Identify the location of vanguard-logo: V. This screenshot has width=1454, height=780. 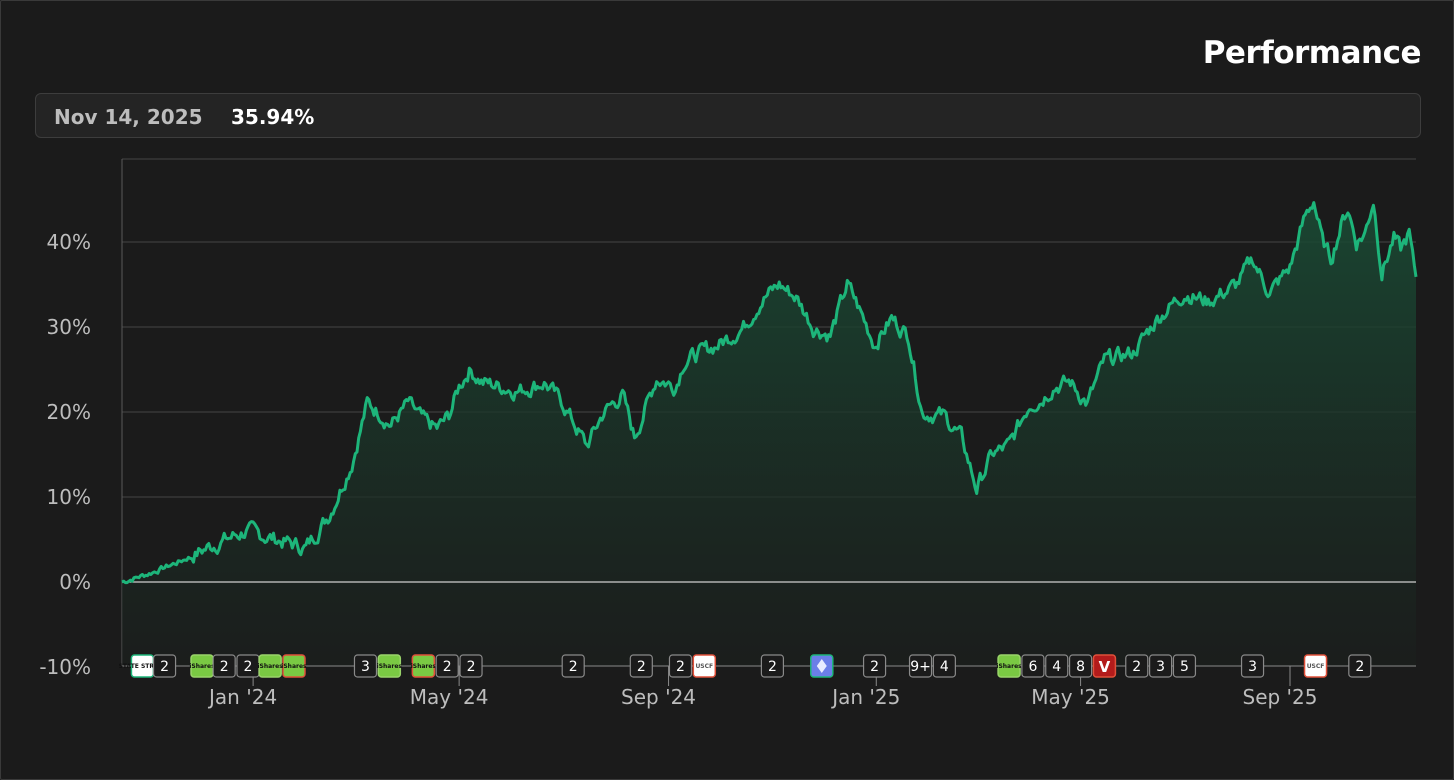
(1104, 666).